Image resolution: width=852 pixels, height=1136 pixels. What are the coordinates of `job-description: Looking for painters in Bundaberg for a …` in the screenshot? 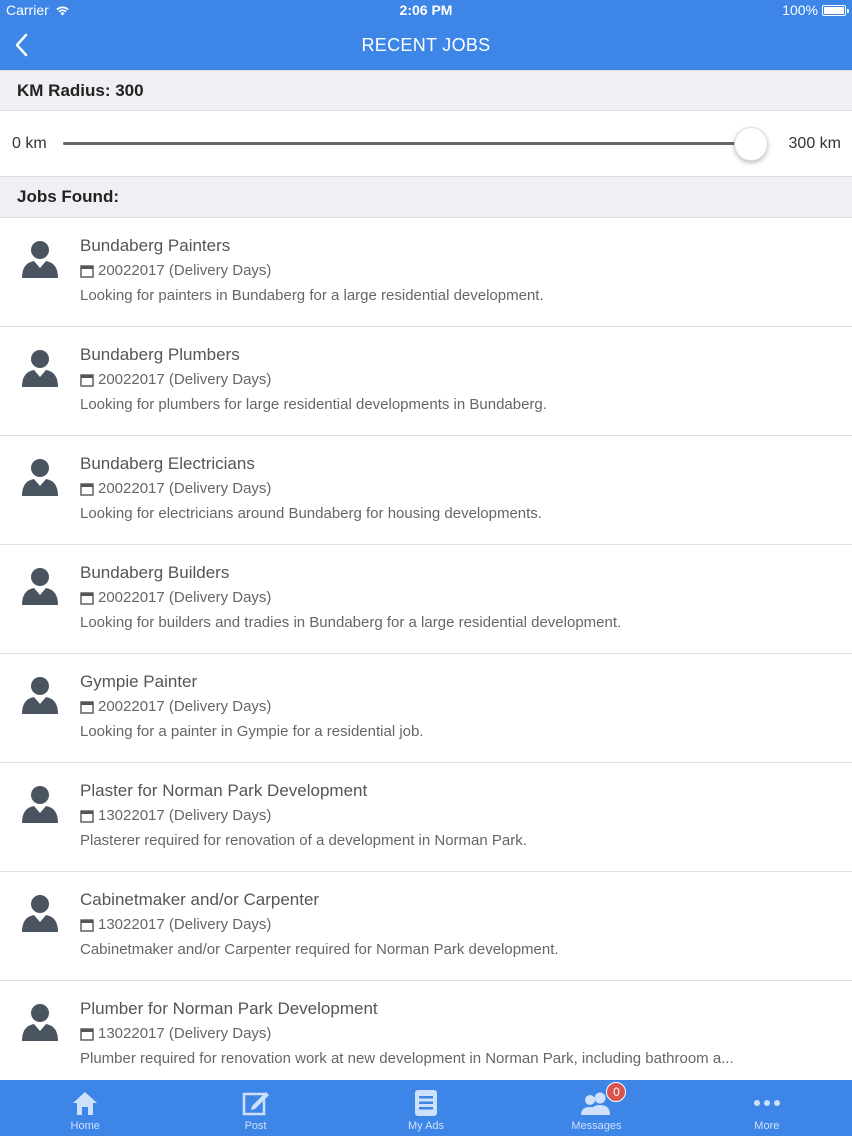 It's located at (312, 295).